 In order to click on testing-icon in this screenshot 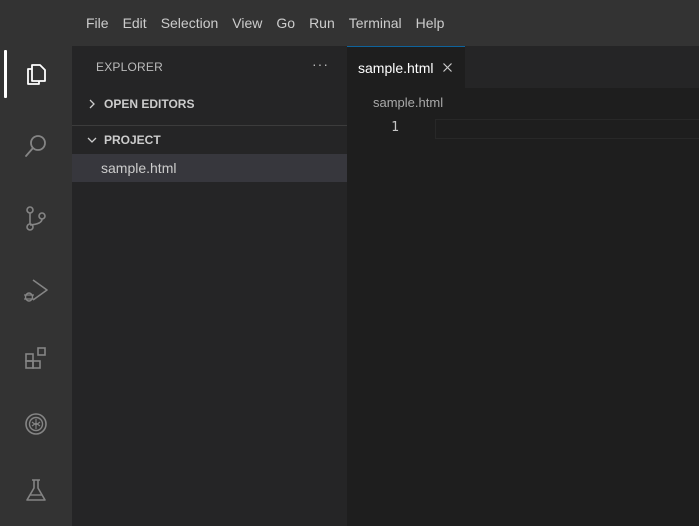, I will do `click(36, 490)`.